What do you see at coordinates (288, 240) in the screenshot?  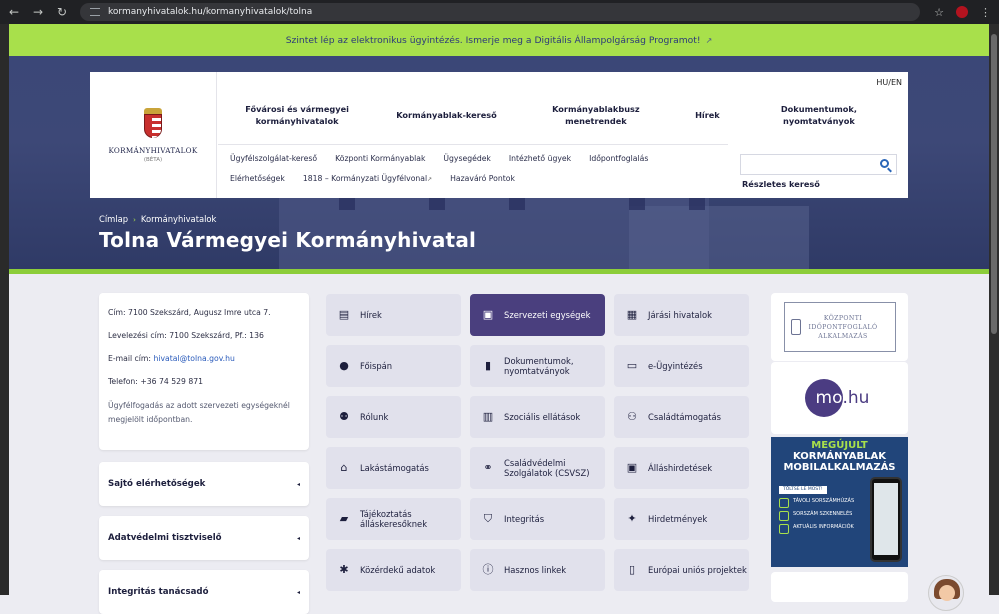 I see `page-title: Tolna Vármegyei Kormányhivatal` at bounding box center [288, 240].